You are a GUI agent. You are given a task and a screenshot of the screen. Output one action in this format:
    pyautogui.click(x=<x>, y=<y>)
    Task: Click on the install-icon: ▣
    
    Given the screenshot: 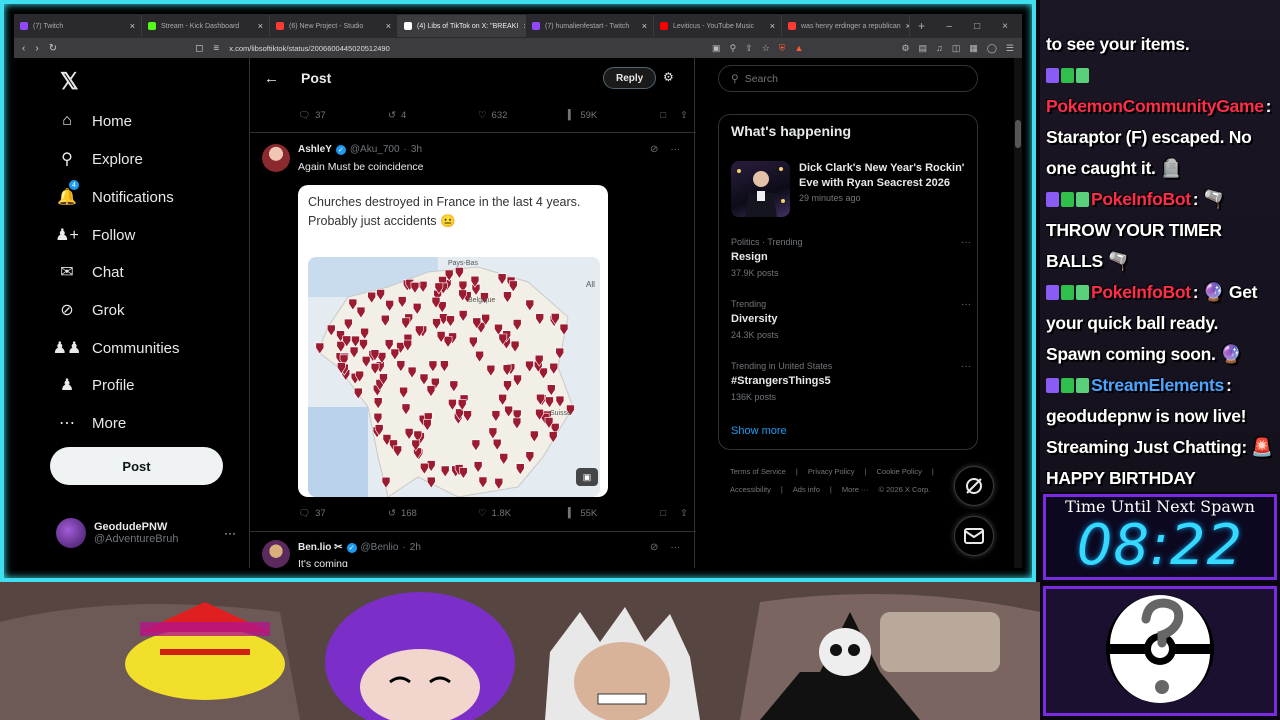 What is the action you would take?
    pyautogui.click(x=716, y=48)
    